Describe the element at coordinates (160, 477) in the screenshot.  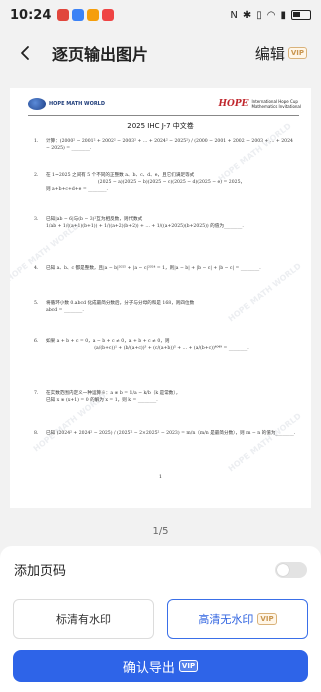
I see `document-page-number: 1` at that location.